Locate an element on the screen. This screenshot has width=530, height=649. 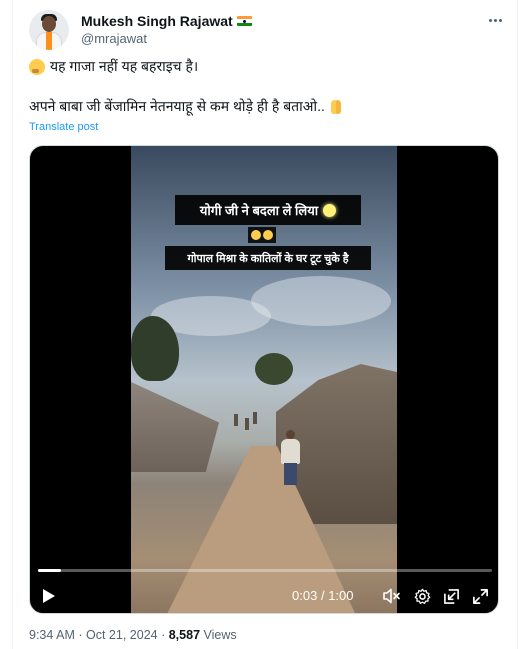
more-options-icon is located at coordinates (495, 20).